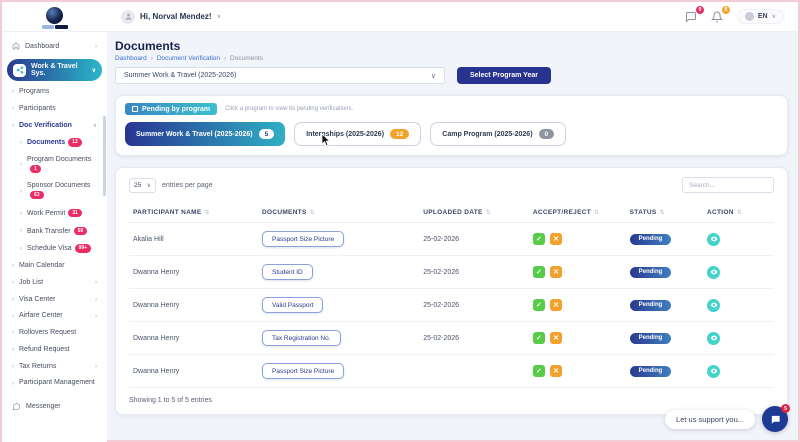  What do you see at coordinates (193, 213) in the screenshot?
I see `col-participant-name: PARTICIPANT NAME ⇅` at bounding box center [193, 213].